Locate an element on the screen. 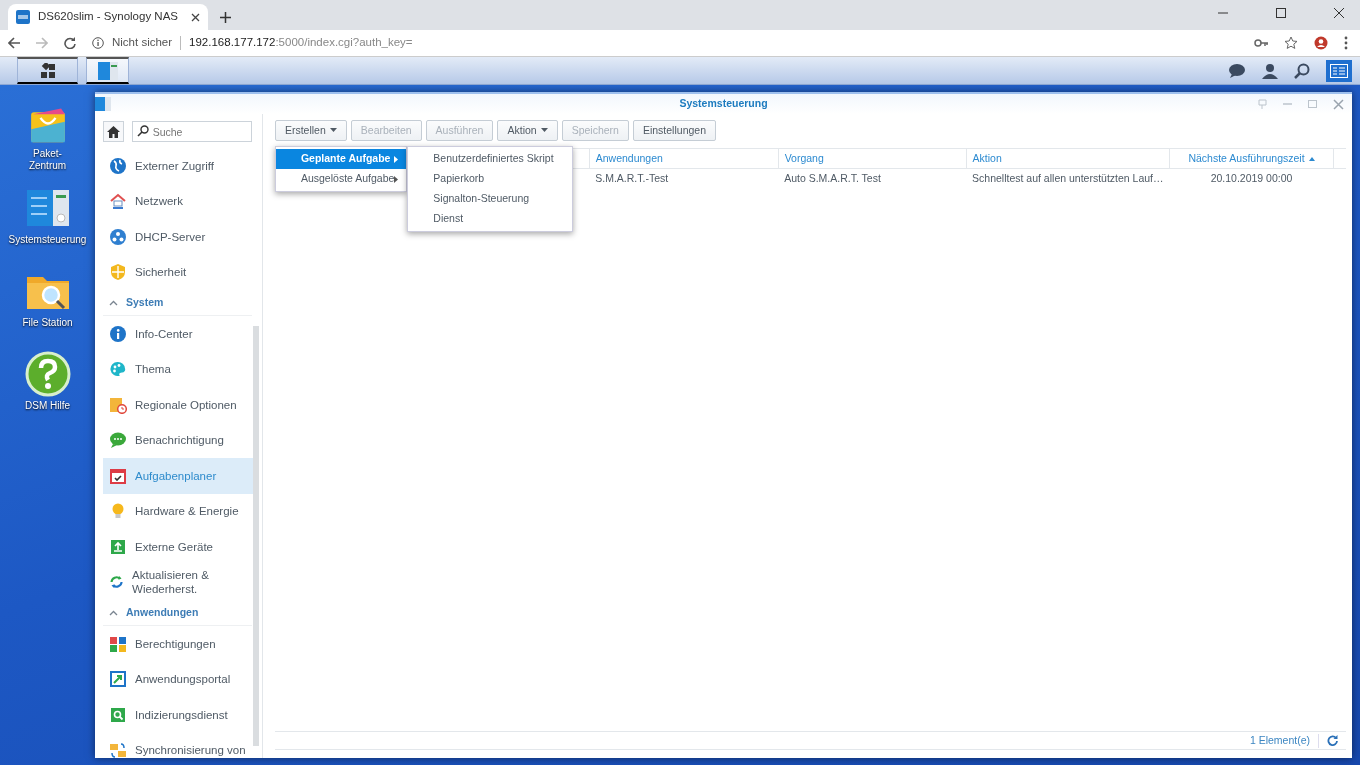 The width and height of the screenshot is (1360, 765). section-header: Anwendungen is located at coordinates (177, 613).